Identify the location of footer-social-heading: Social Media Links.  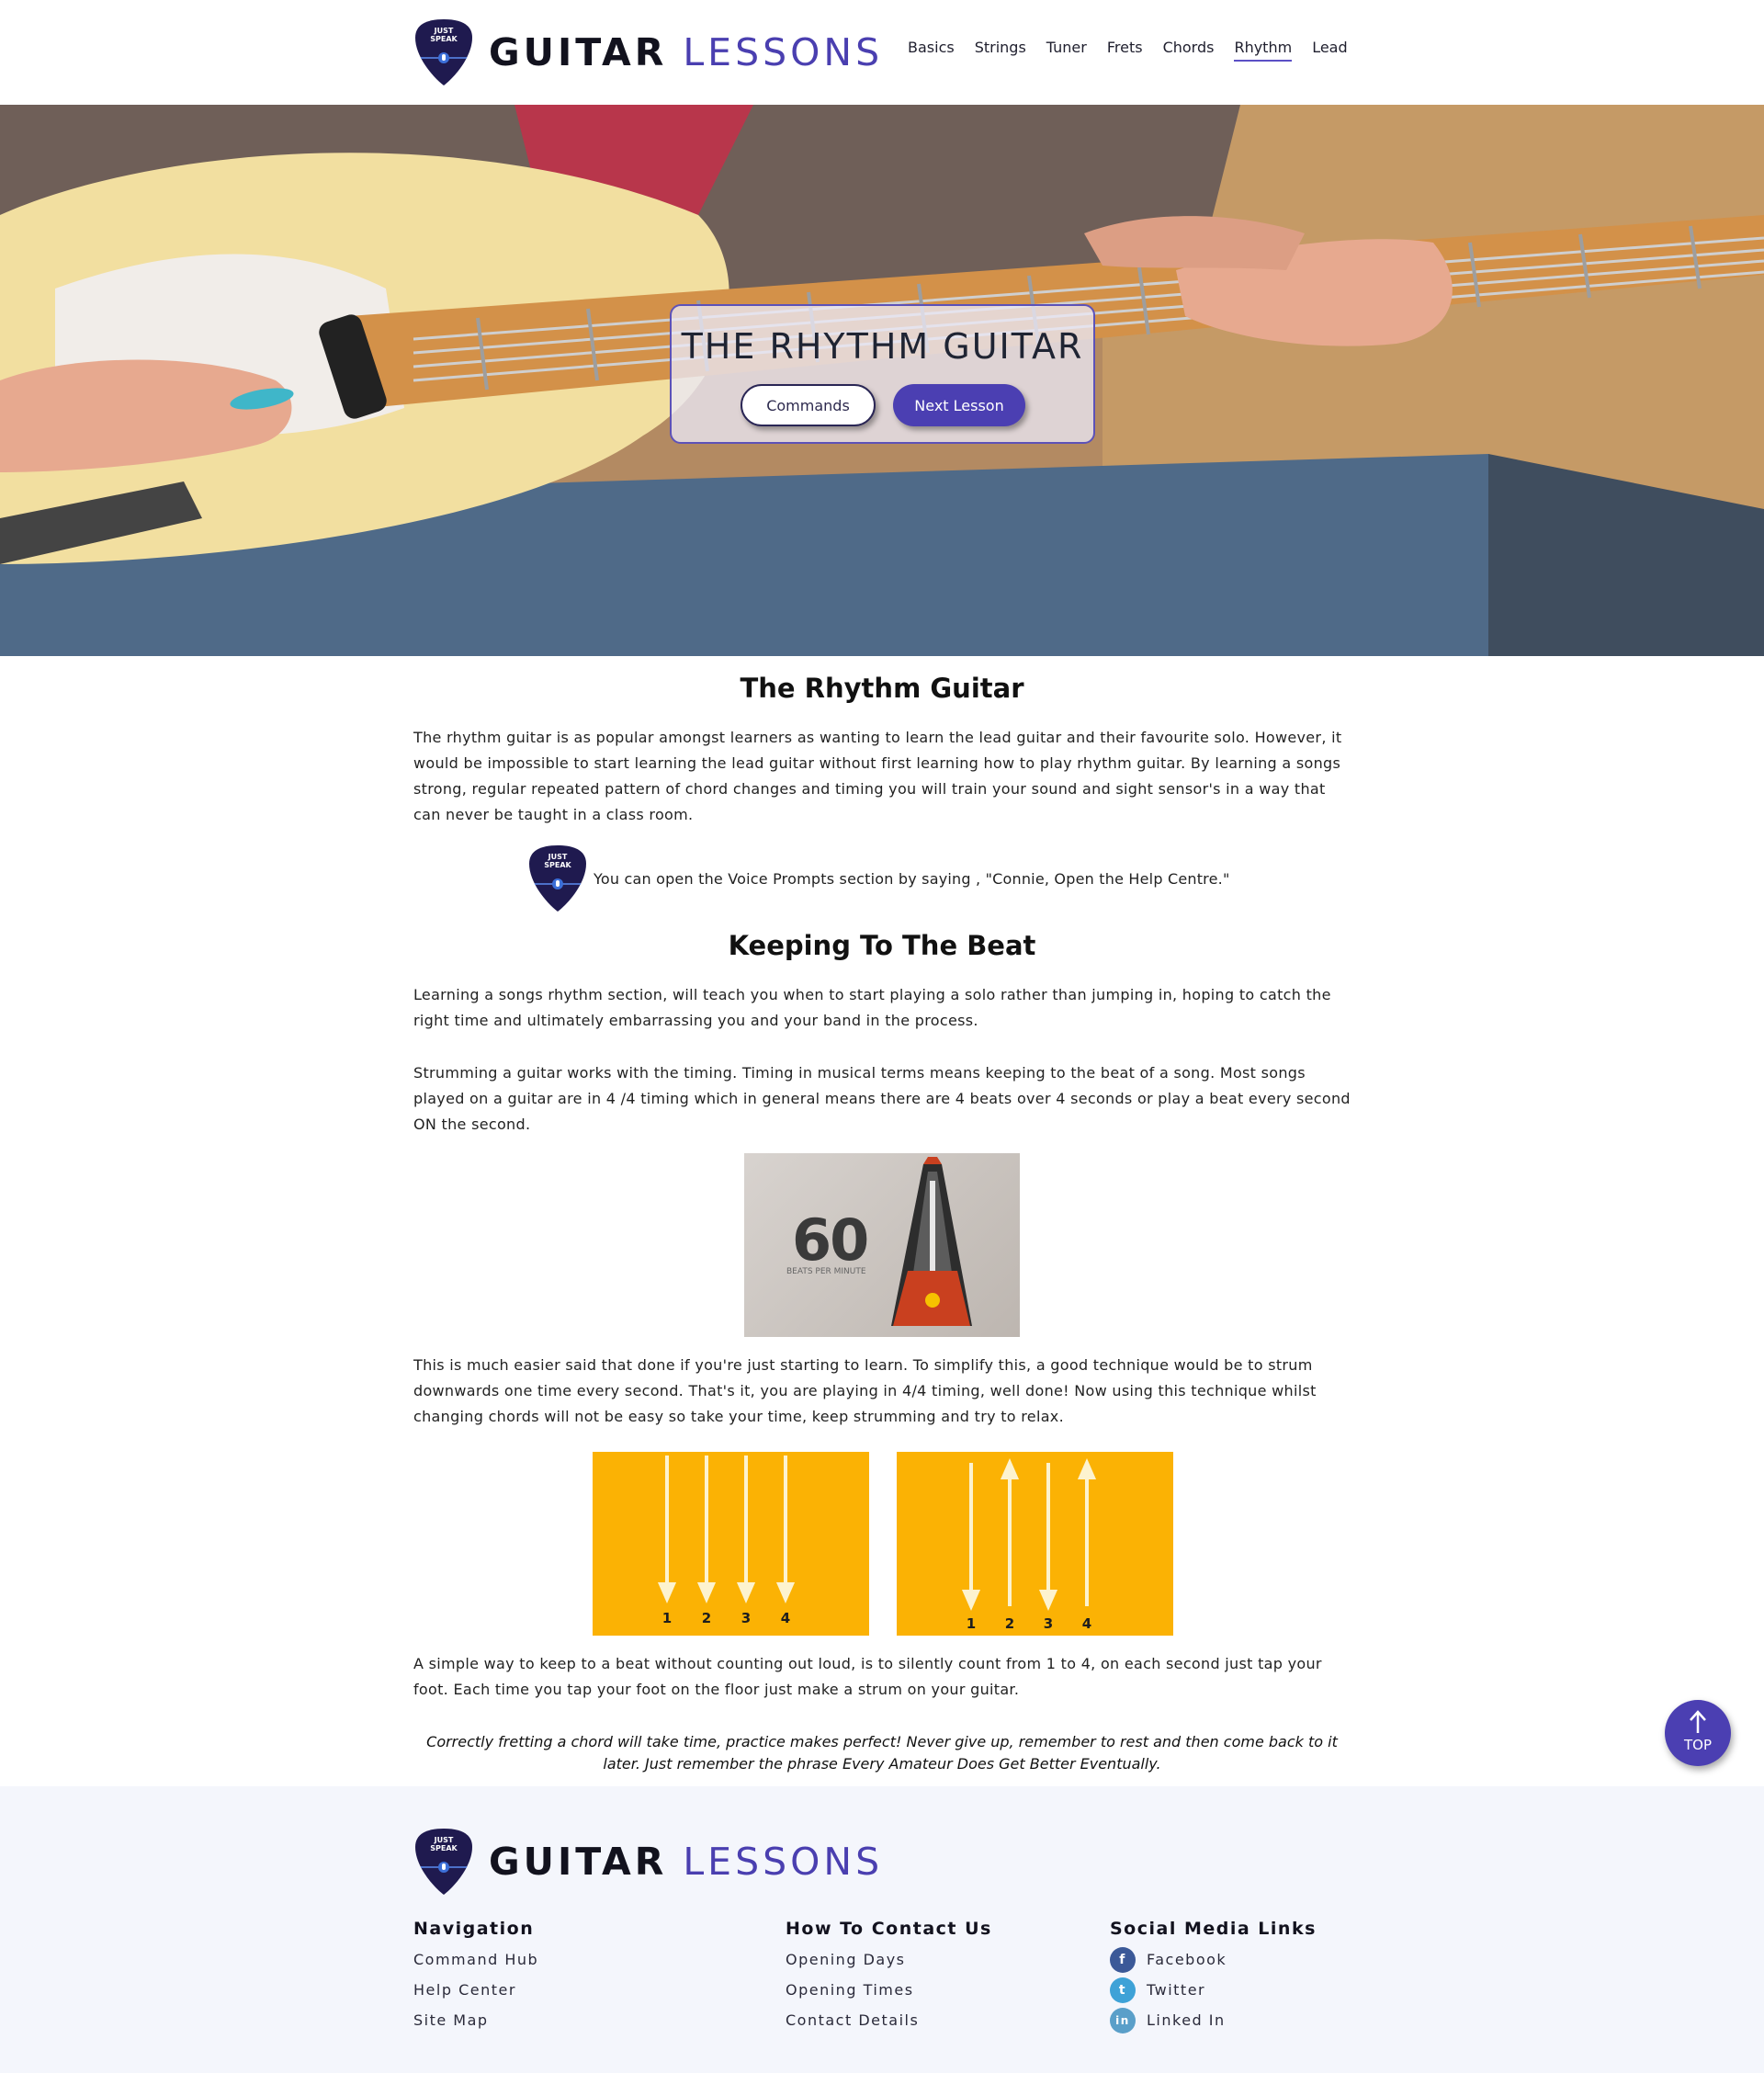
(1213, 1929).